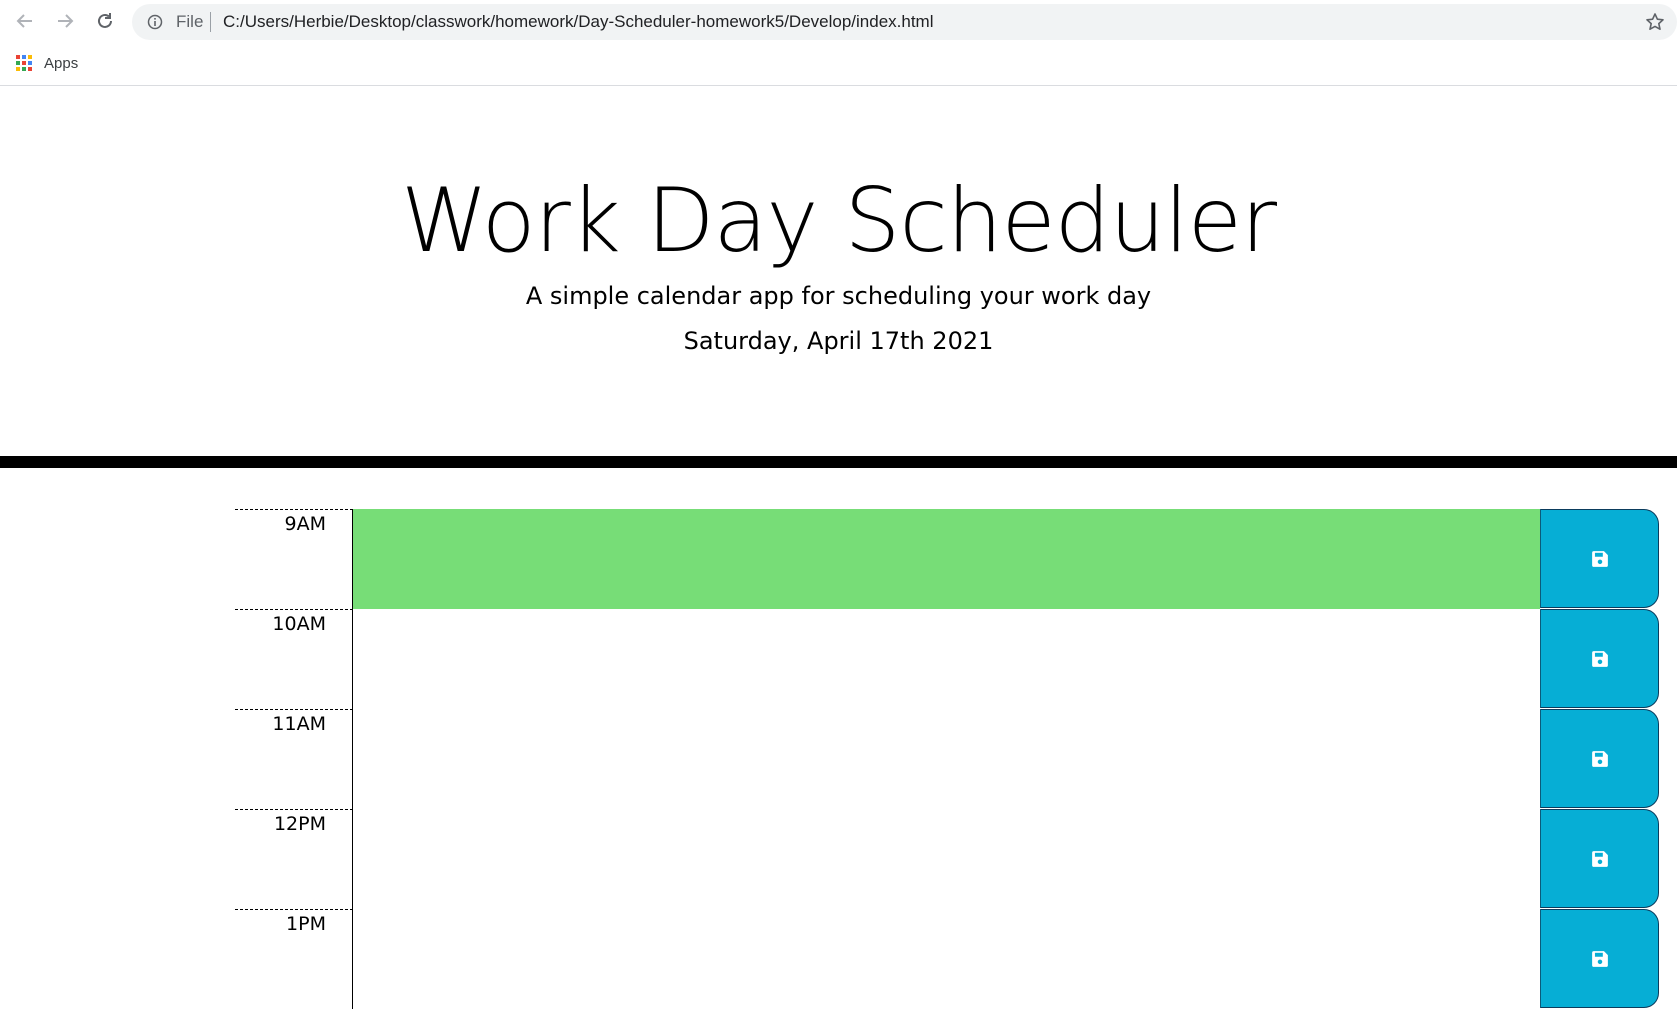  What do you see at coordinates (294, 759) in the screenshot?
I see `hour-label: 11AM` at bounding box center [294, 759].